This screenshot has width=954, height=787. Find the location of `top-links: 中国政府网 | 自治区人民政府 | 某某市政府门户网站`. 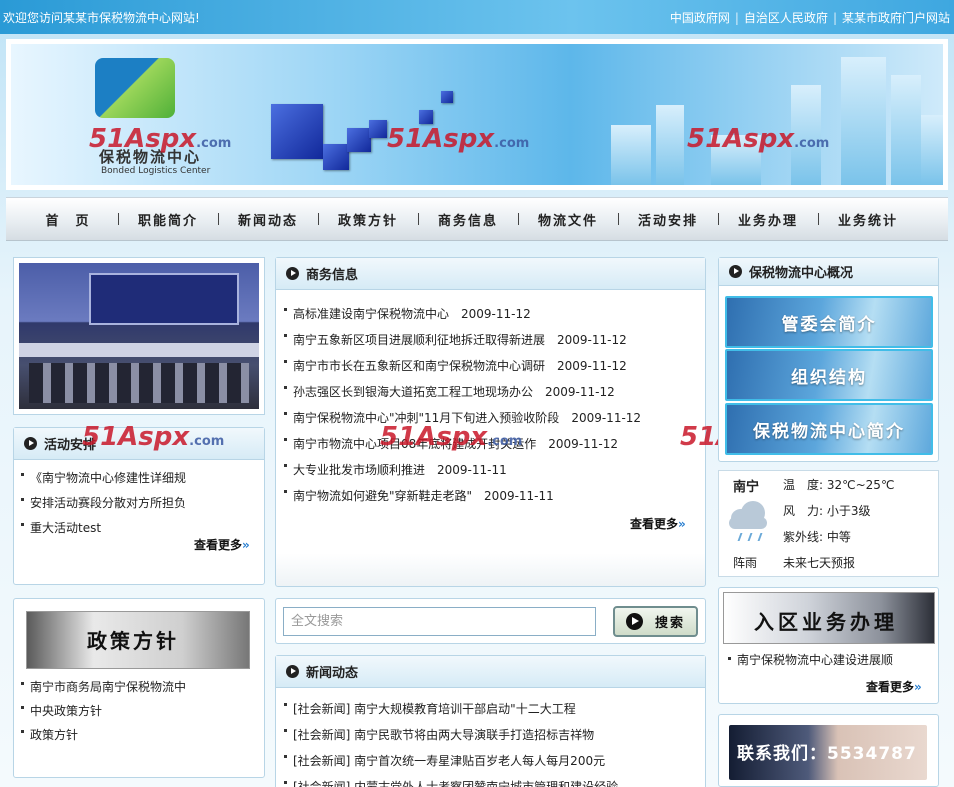

top-links: 中国政府网 | 自治区人民政府 | 某某市政府门户网站 is located at coordinates (809, 18).